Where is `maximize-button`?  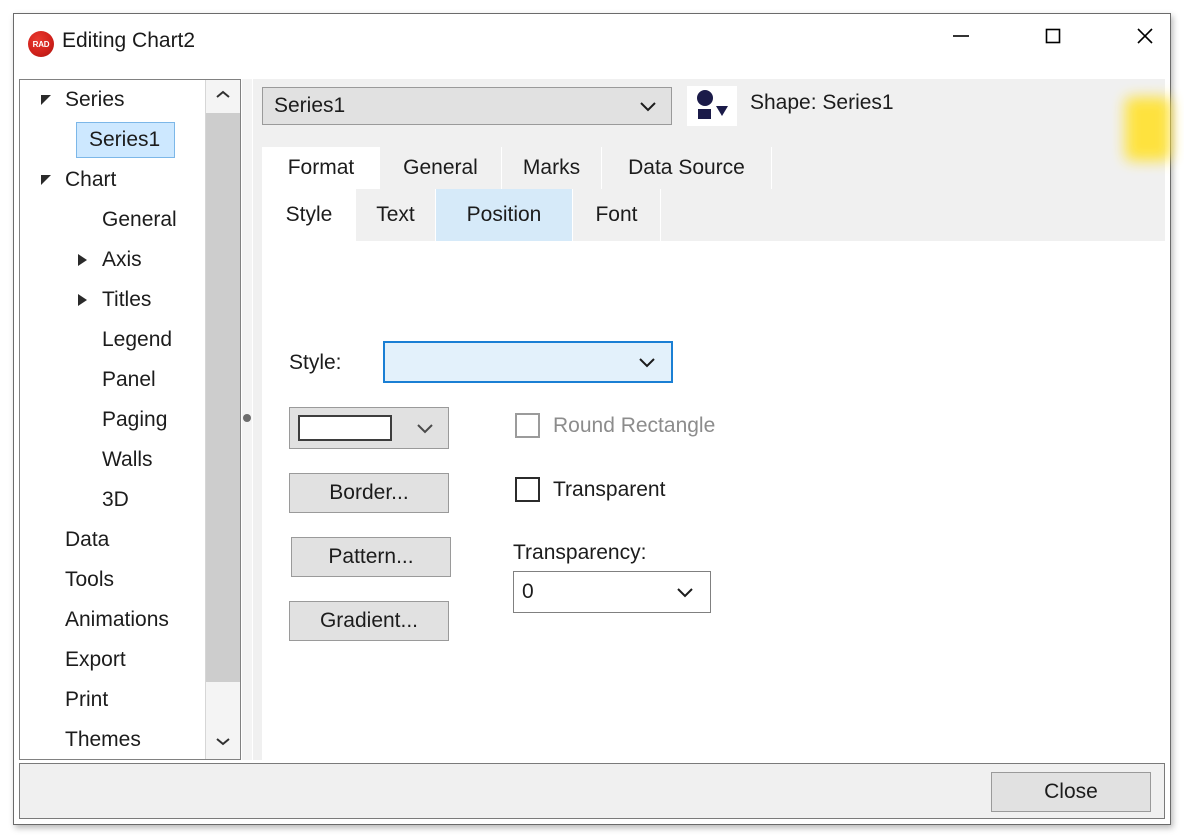 maximize-button is located at coordinates (1053, 36).